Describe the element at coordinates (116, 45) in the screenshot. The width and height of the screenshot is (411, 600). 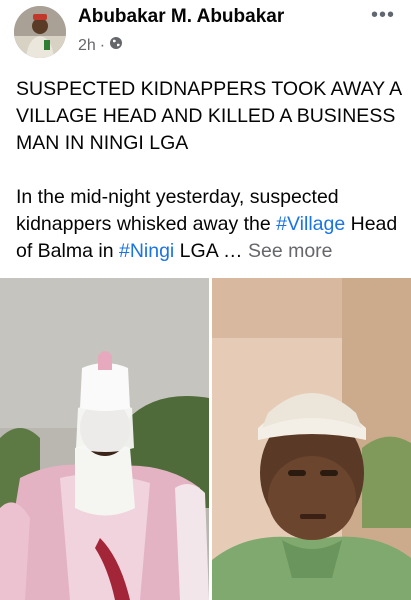
I see `globe-icon` at that location.